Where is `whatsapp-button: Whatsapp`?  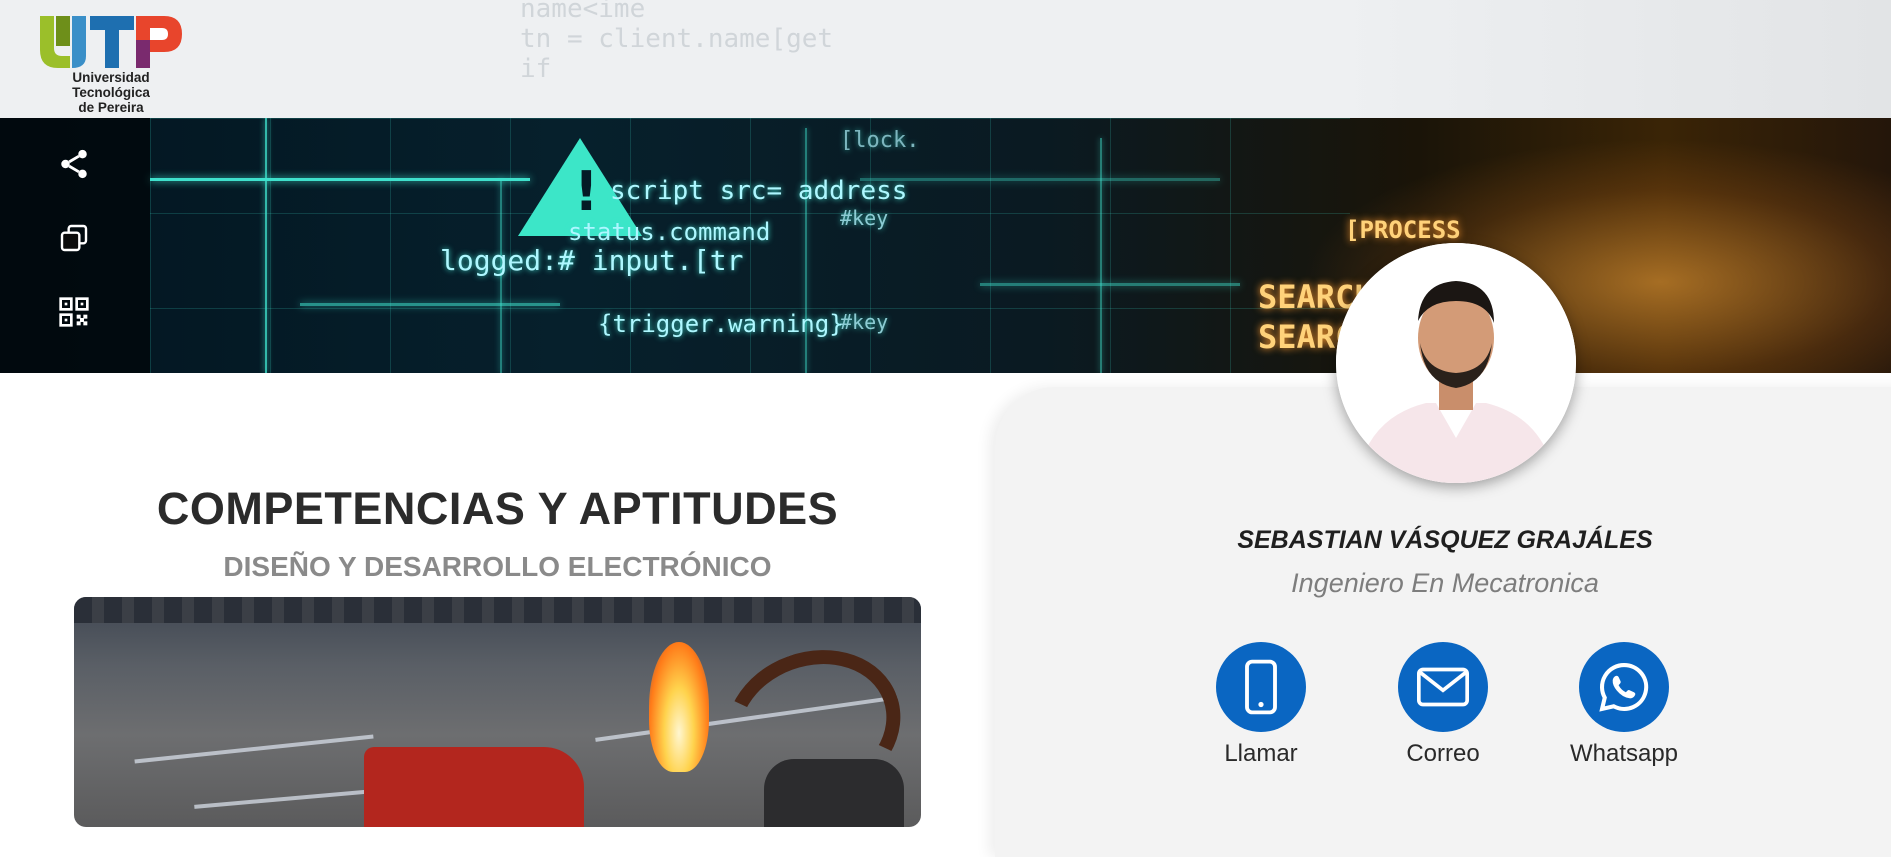
whatsapp-button: Whatsapp is located at coordinates (1624, 705).